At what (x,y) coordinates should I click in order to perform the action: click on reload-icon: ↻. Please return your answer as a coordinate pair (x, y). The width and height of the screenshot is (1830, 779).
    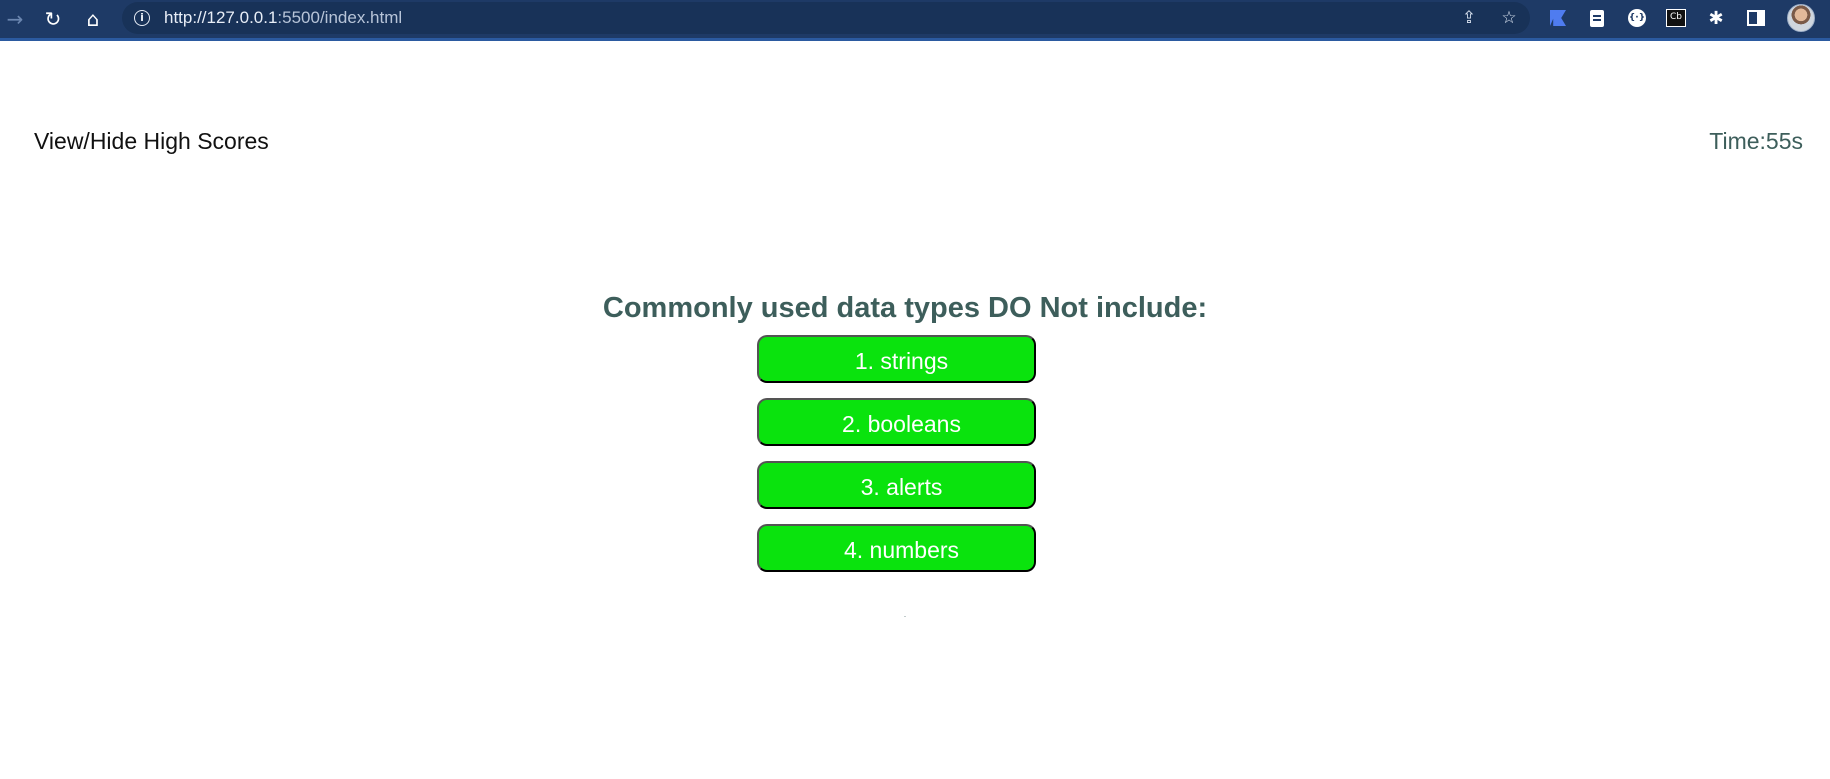
    Looking at the image, I should click on (53, 19).